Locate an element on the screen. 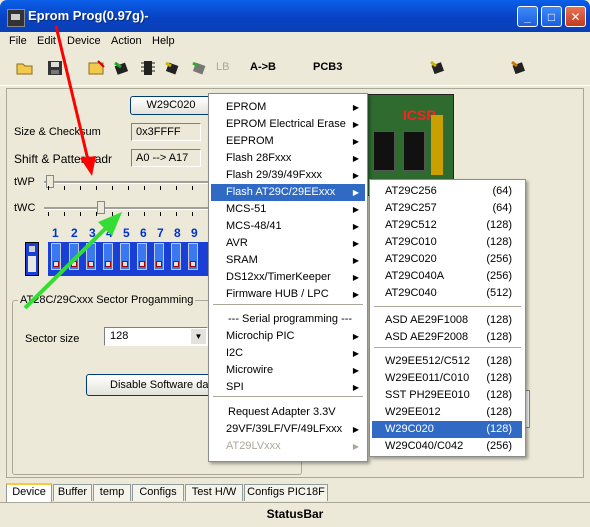 Image resolution: width=590 pixels, height=527 pixels. submenu-item: AT29C020 (256) is located at coordinates (447, 259).